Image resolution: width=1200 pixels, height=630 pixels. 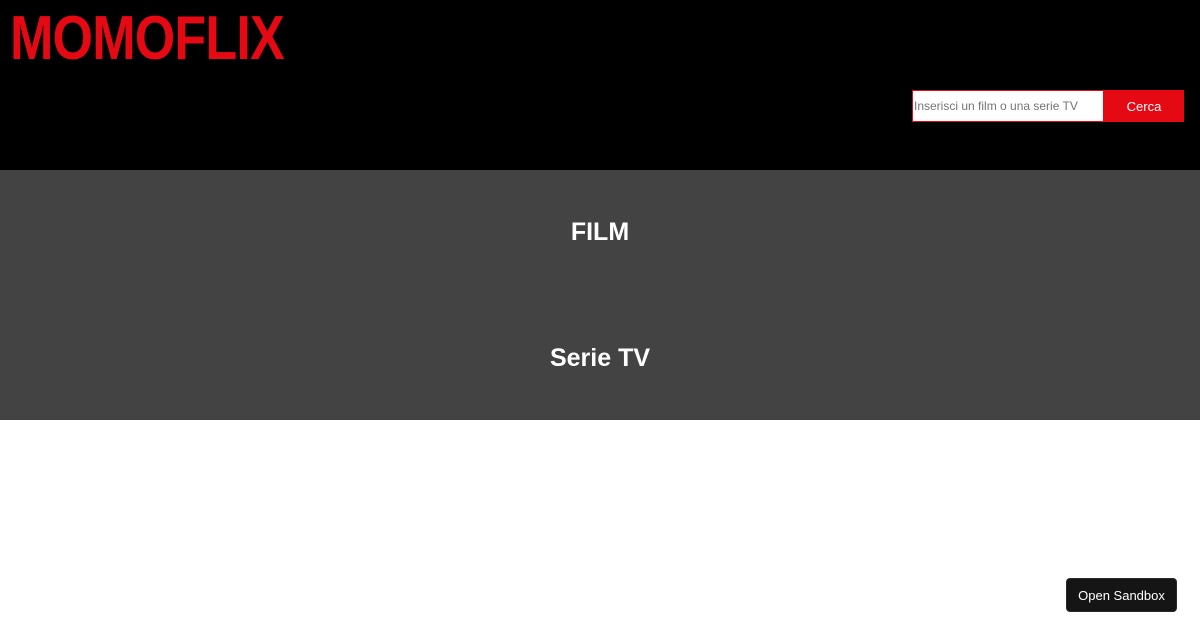 I want to click on momoflix-logo: MOMOFLIX, so click(x=147, y=39).